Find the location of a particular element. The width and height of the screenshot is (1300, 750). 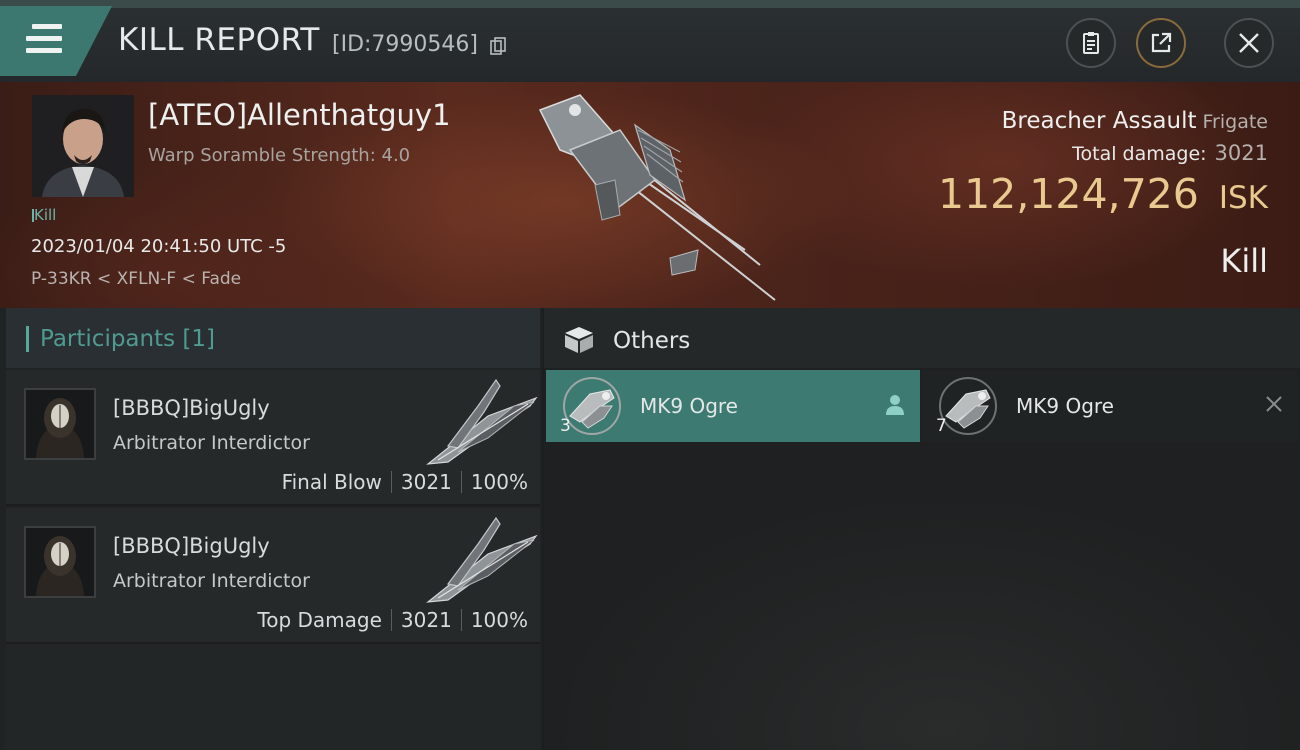

clipboard-button is located at coordinates (1091, 43).